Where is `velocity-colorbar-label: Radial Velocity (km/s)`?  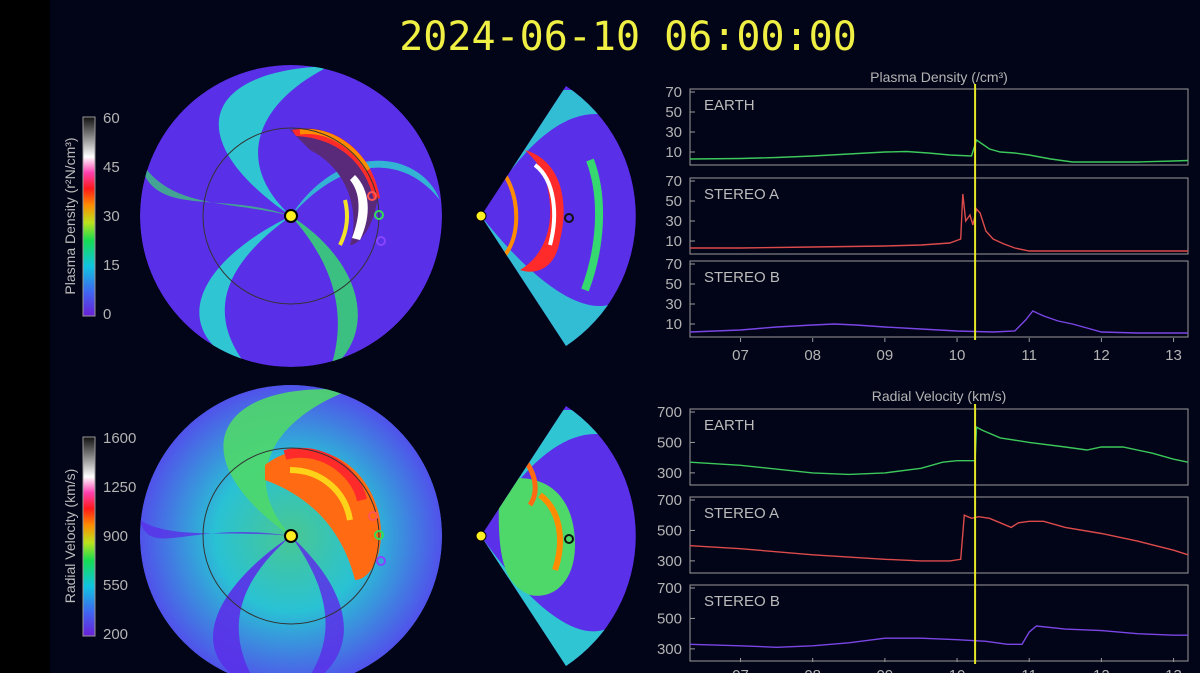
velocity-colorbar-label: Radial Velocity (km/s) is located at coordinates (70, 536).